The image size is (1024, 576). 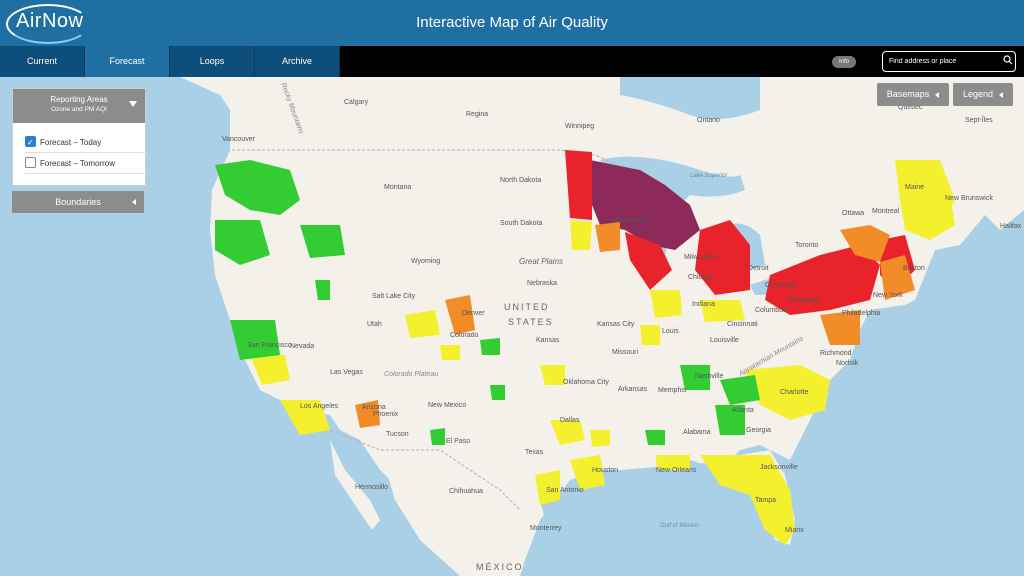 I want to click on map-label: Jacksonville, so click(x=779, y=467).